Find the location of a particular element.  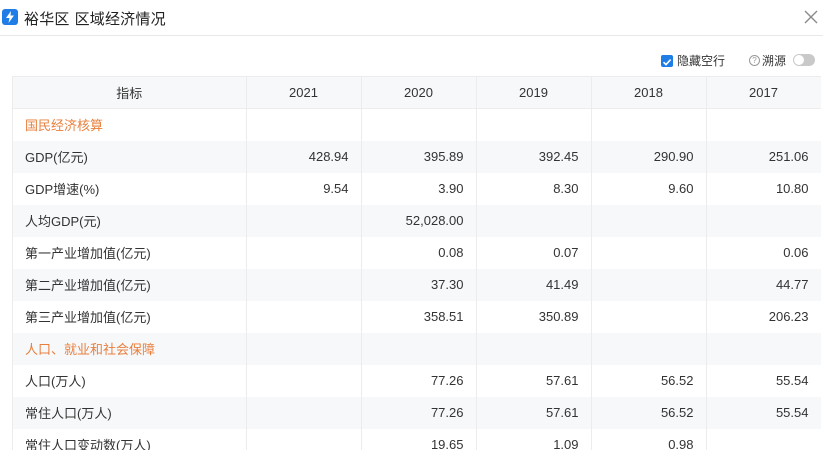

table-cell: 37.30 is located at coordinates (419, 284).